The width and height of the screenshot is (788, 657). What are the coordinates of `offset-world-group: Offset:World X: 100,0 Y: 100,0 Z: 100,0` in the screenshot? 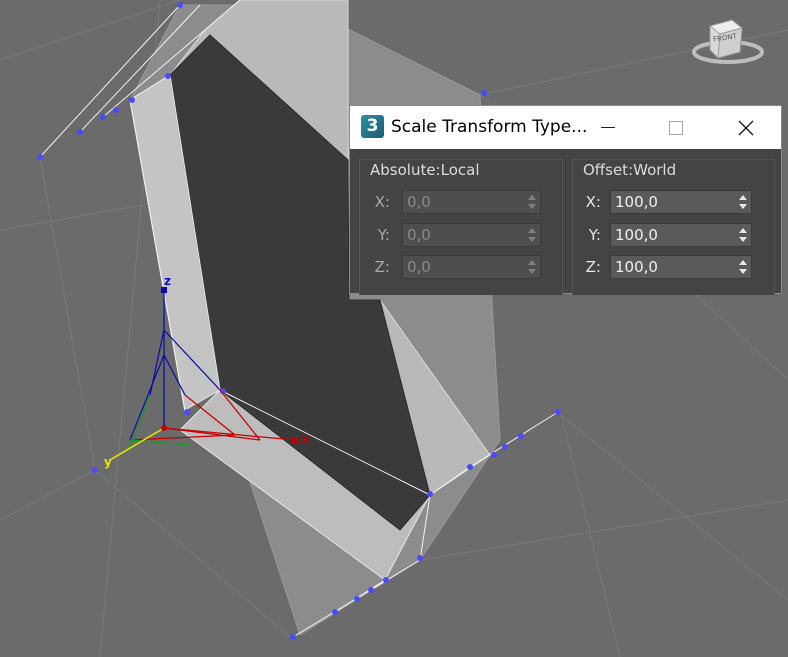 It's located at (673, 227).